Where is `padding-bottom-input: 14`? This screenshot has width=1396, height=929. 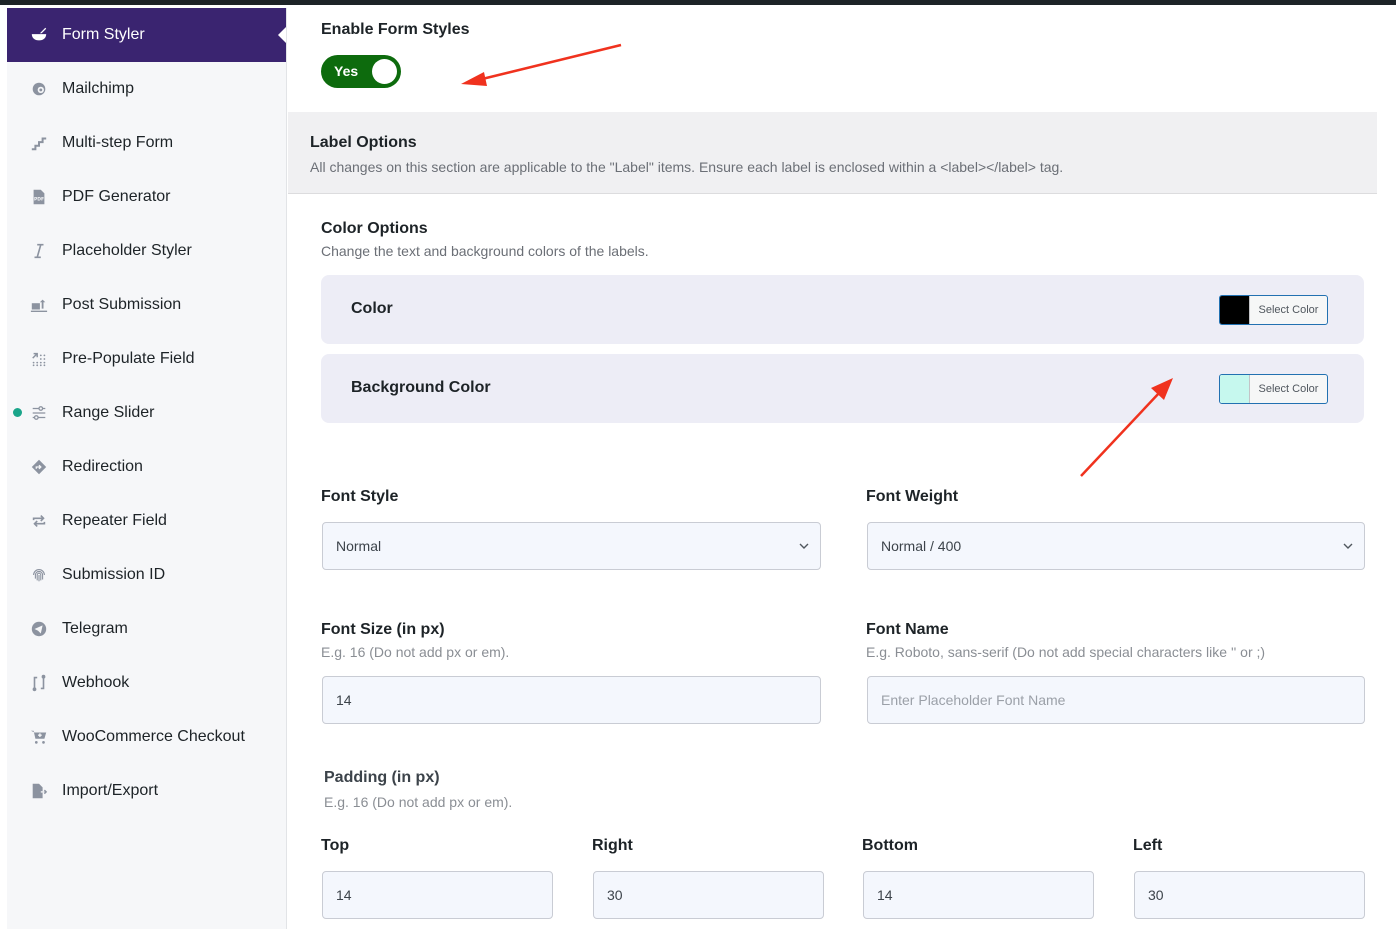
padding-bottom-input: 14 is located at coordinates (978, 895).